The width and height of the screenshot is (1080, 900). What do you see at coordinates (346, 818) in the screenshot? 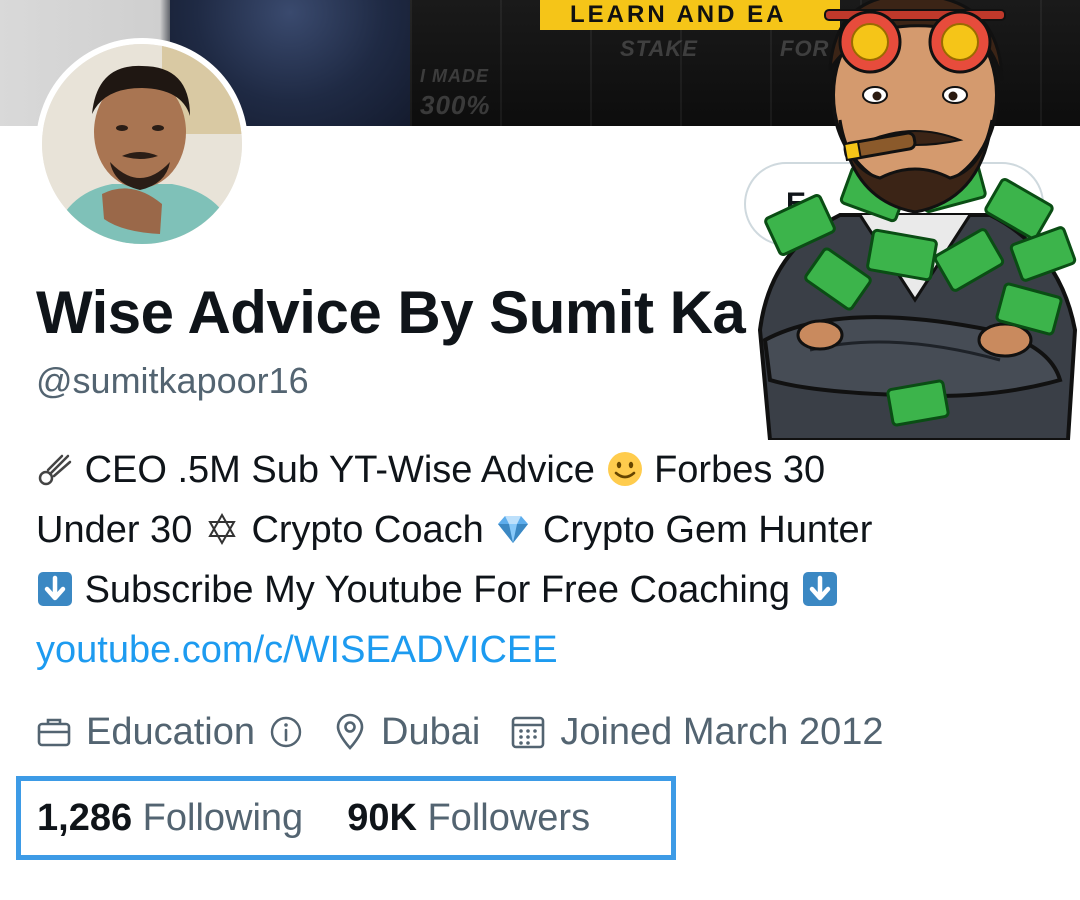
I see `follow-stats-highlight: 1,286 Following 90K Followers` at bounding box center [346, 818].